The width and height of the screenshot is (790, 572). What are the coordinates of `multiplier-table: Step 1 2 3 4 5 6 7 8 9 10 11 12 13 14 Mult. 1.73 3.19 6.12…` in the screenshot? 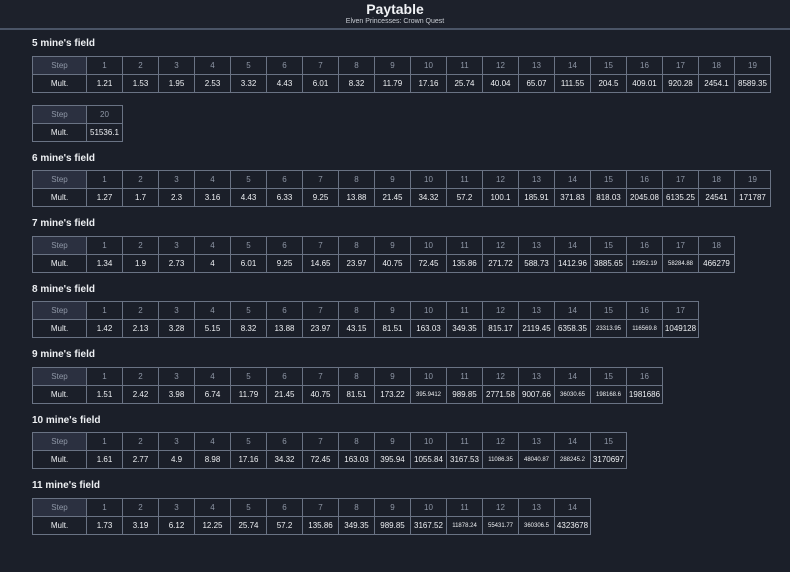 It's located at (311, 516).